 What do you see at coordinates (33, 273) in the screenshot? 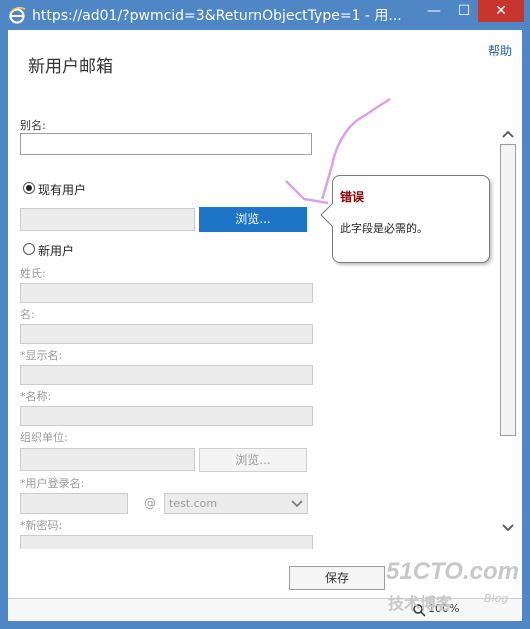
I see `surname-label: 姓氏:` at bounding box center [33, 273].